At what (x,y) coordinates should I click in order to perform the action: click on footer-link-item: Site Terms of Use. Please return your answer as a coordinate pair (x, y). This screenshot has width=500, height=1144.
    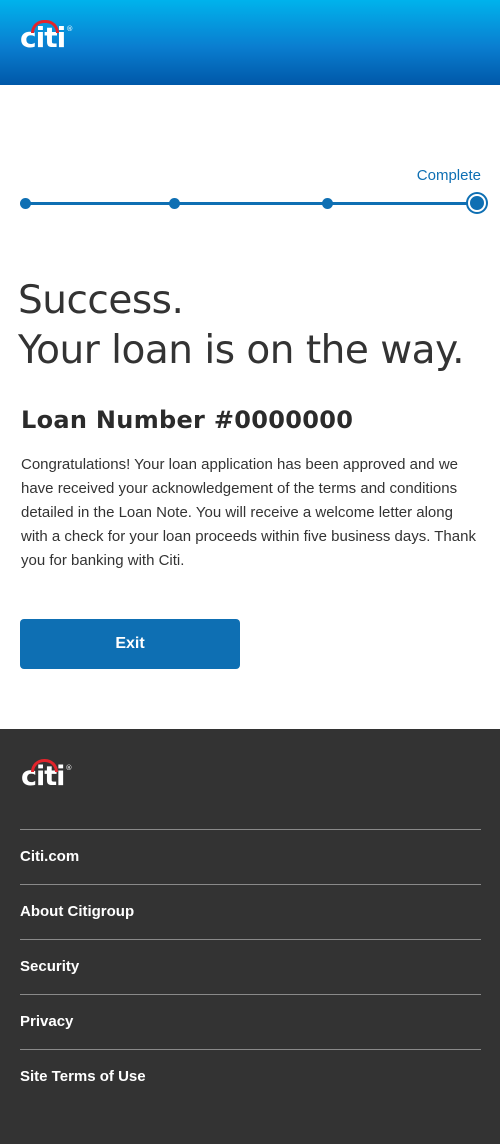
    Looking at the image, I should click on (250, 1076).